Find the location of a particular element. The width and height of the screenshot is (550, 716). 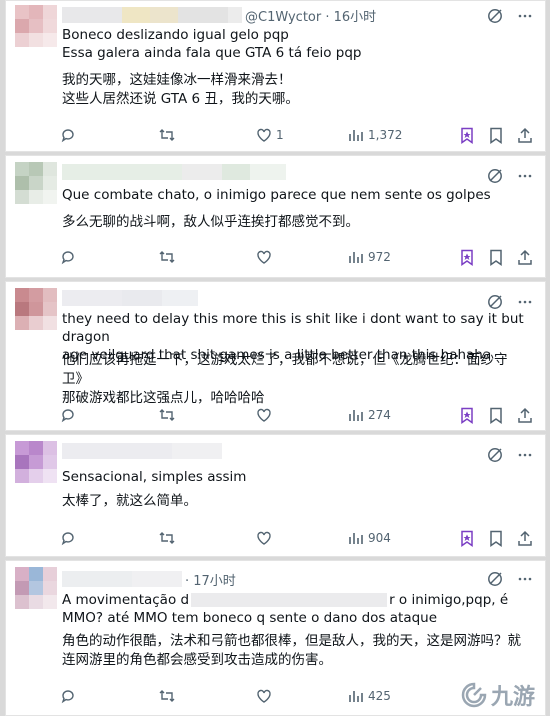

post-time: · 17小时 is located at coordinates (210, 579).